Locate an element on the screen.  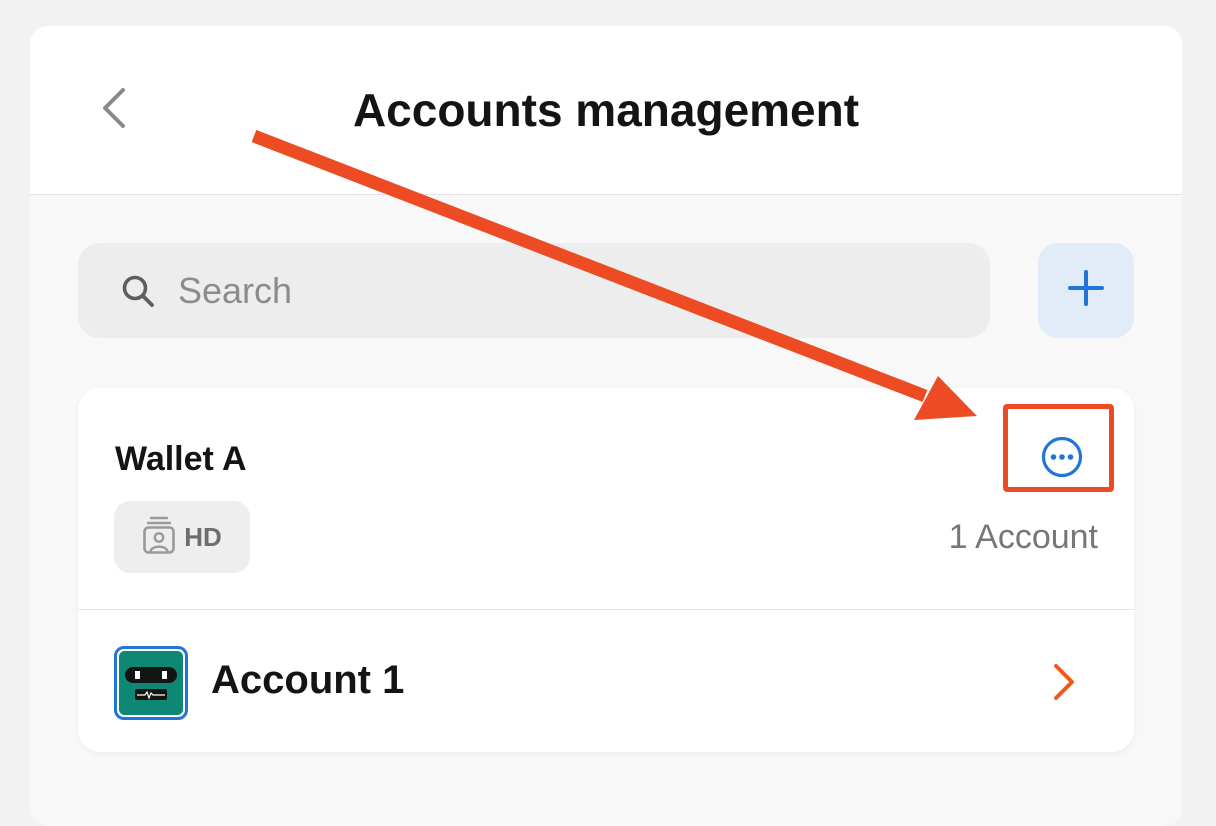
account-row: Account 1 is located at coordinates (606, 681).